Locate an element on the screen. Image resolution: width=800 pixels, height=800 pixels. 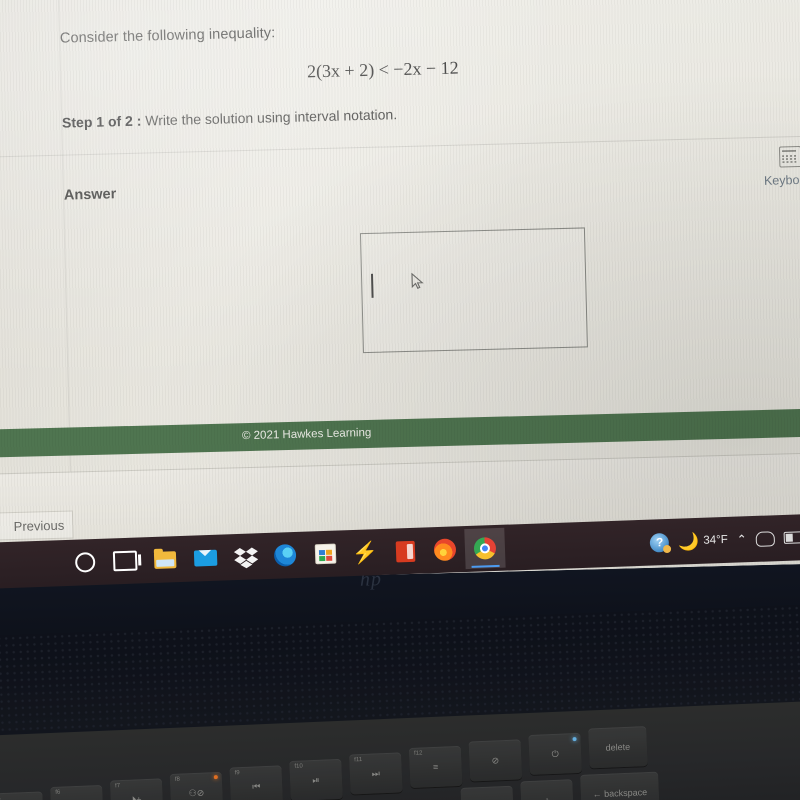
taskbar-item-mail is located at coordinates (204, 557).